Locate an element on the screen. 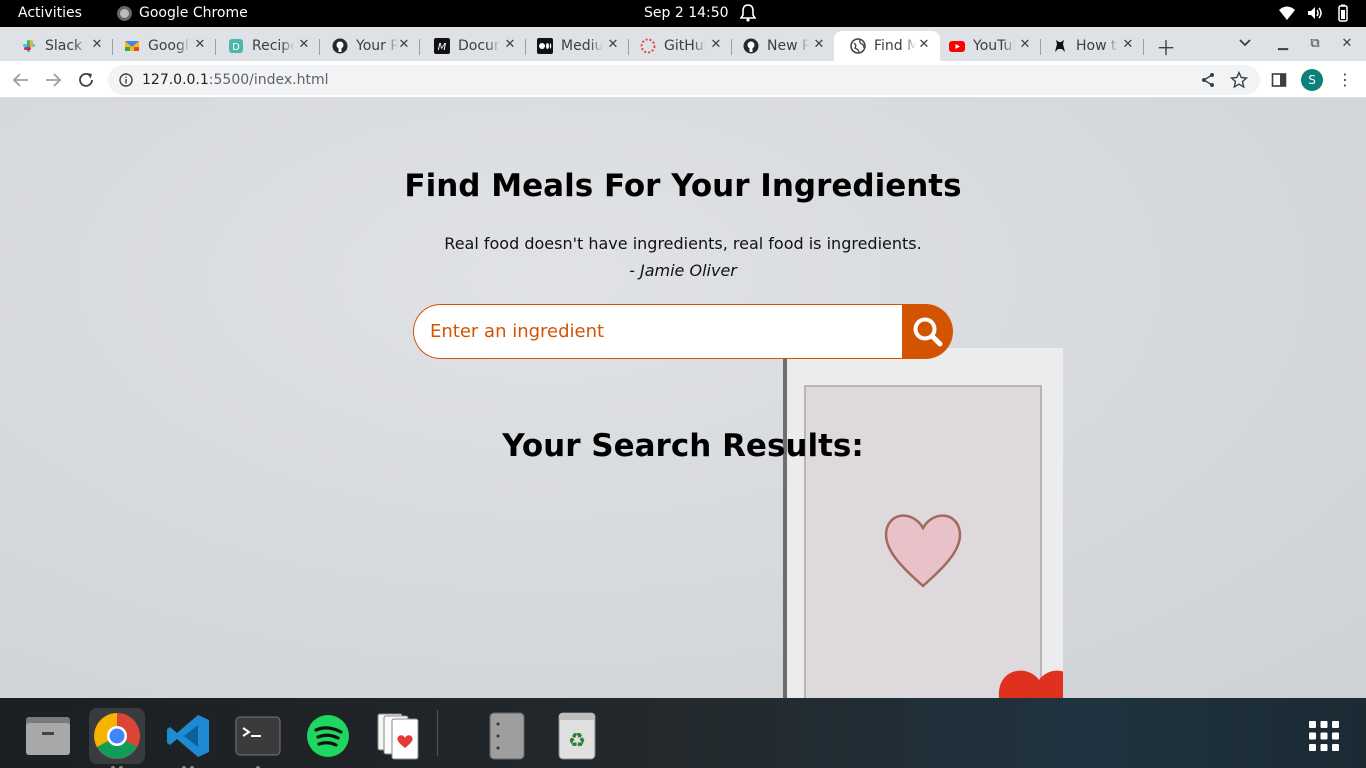  d-app-icon: D is located at coordinates (236, 46).